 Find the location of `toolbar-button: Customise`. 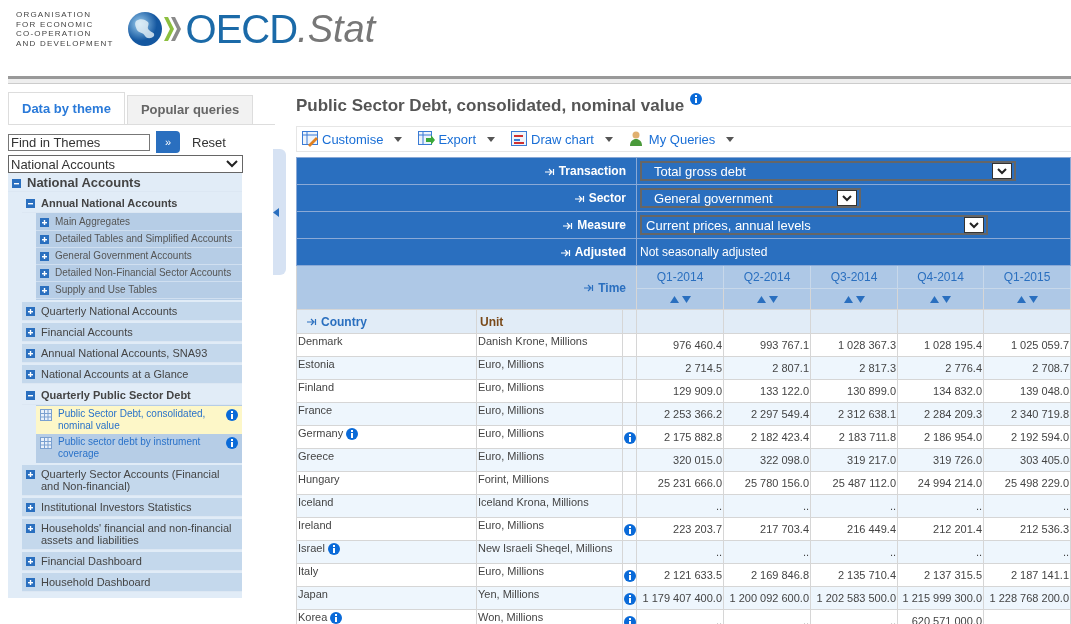

toolbar-button: Customise is located at coordinates (352, 139).